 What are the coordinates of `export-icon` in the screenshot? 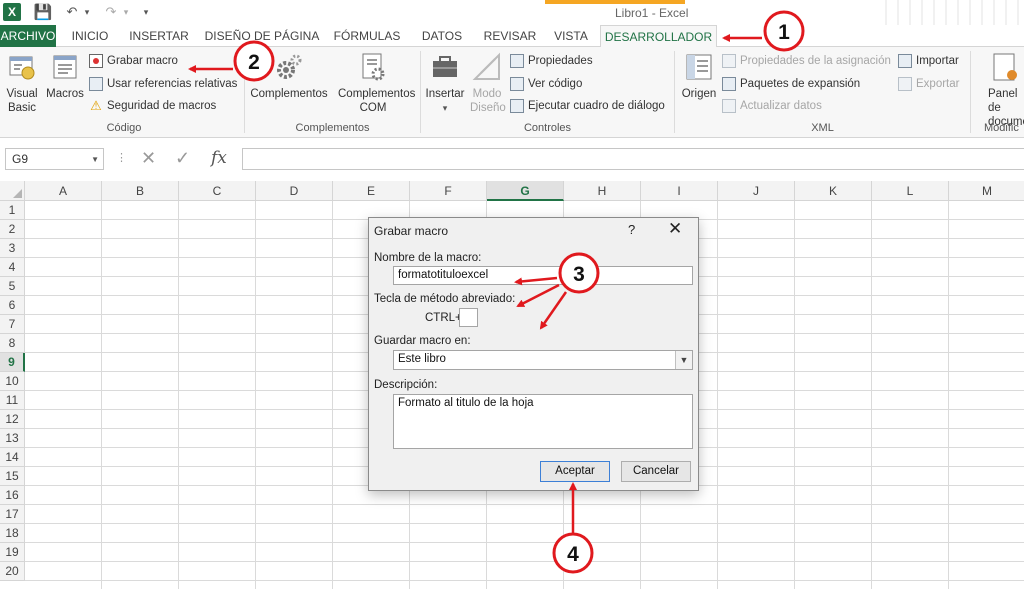 It's located at (905, 84).